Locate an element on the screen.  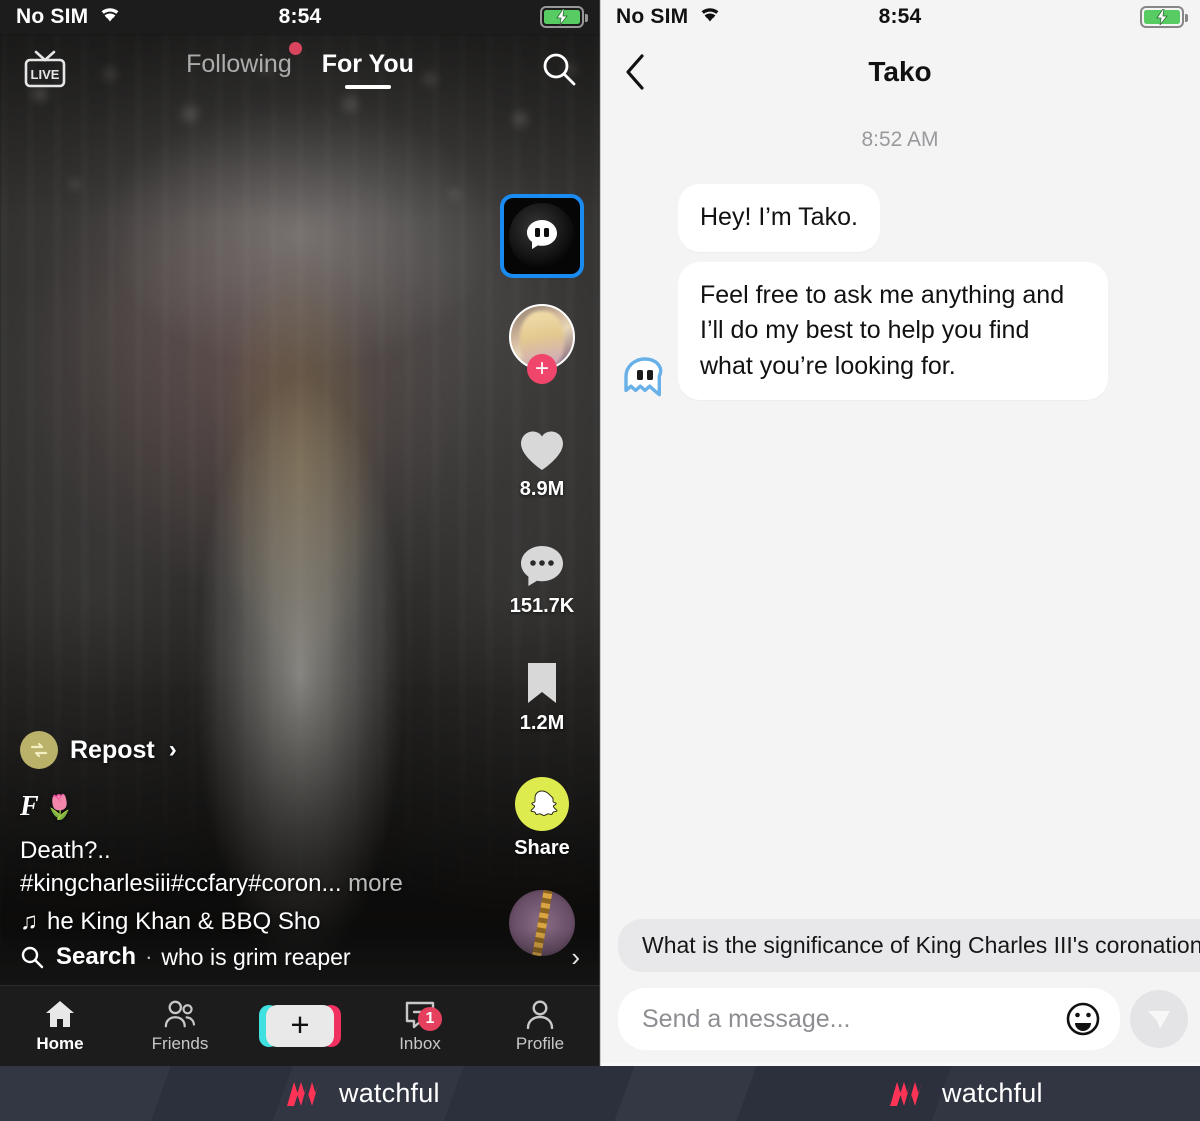
feed-search-label: Search is located at coordinates (96, 956).